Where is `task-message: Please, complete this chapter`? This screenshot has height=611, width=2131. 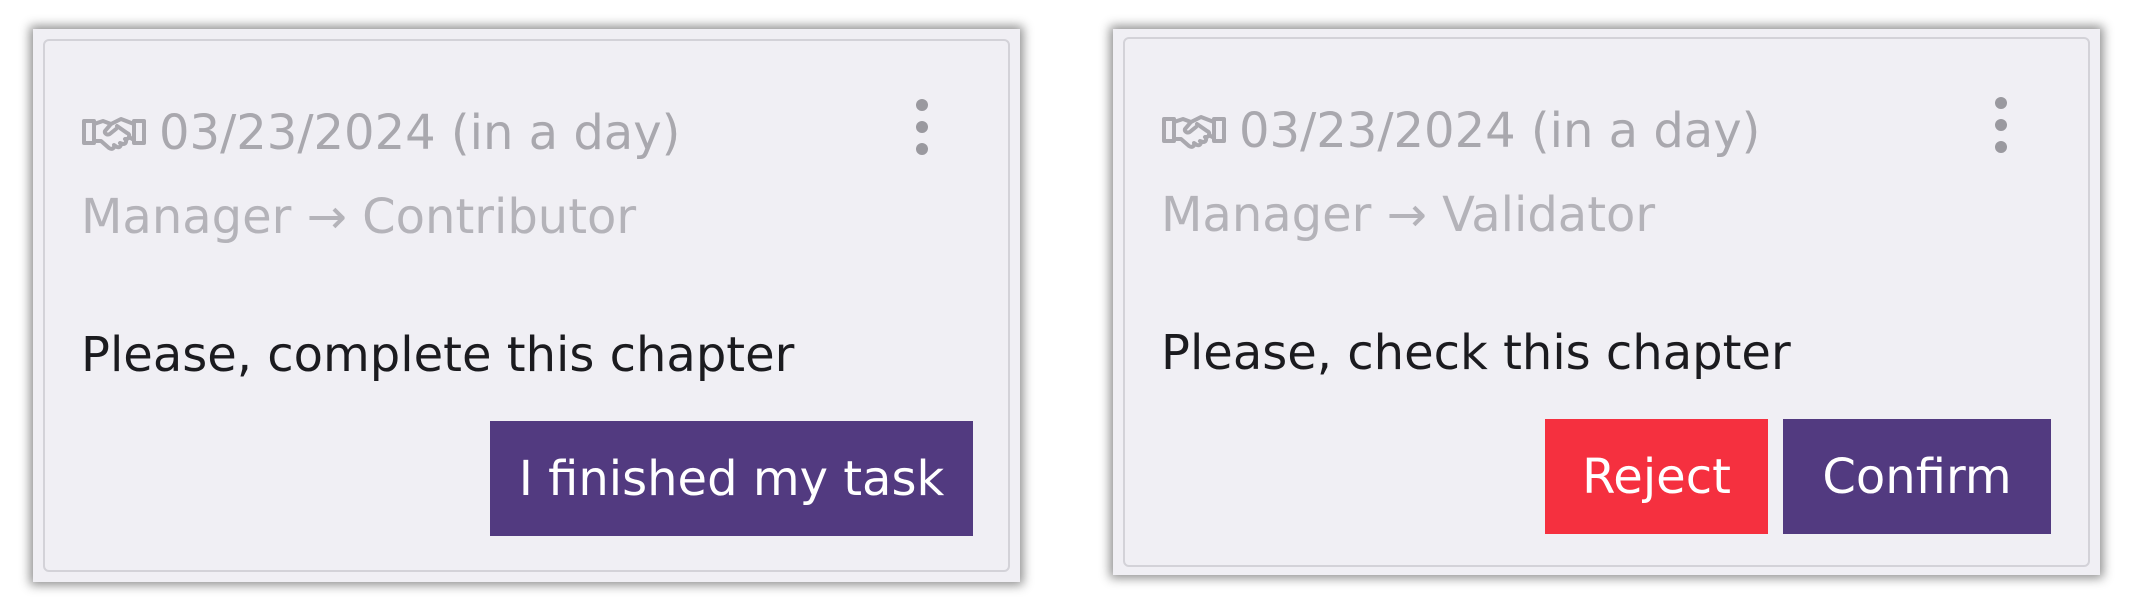 task-message: Please, complete this chapter is located at coordinates (438, 355).